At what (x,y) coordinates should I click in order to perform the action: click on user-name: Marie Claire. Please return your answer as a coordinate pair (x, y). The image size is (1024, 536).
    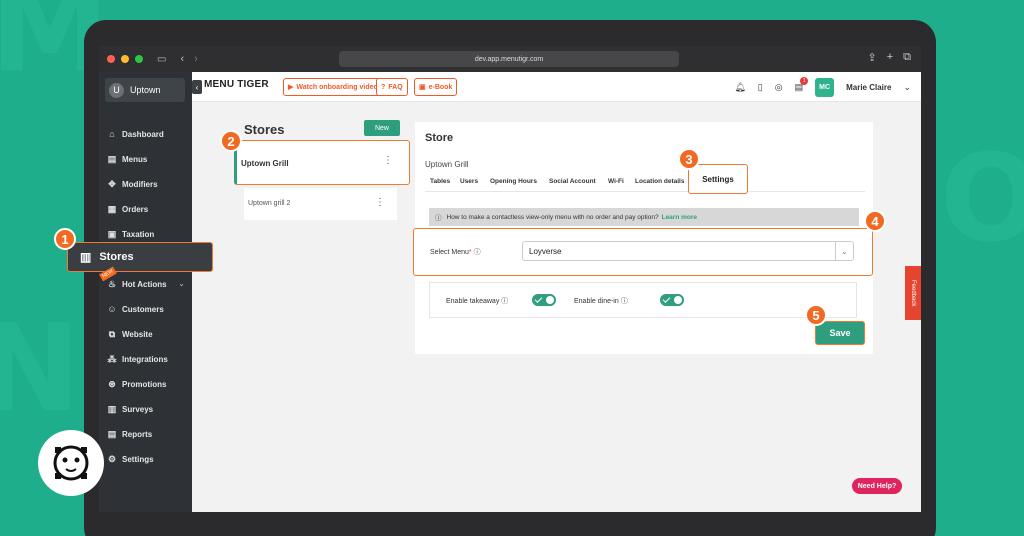
    Looking at the image, I should click on (868, 87).